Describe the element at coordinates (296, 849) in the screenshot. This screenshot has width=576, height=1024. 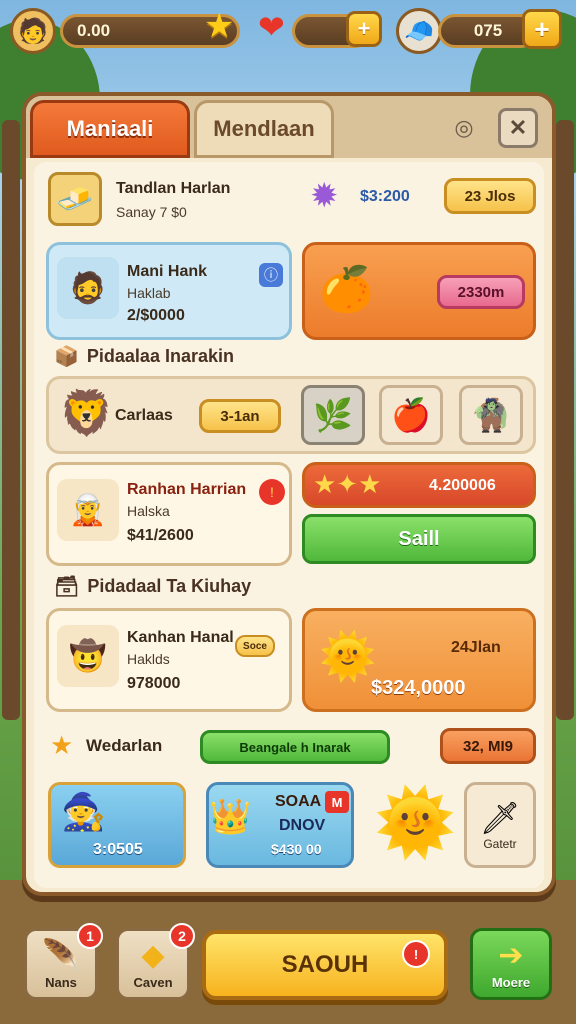
I see `bundle2-price: $430 00` at that location.